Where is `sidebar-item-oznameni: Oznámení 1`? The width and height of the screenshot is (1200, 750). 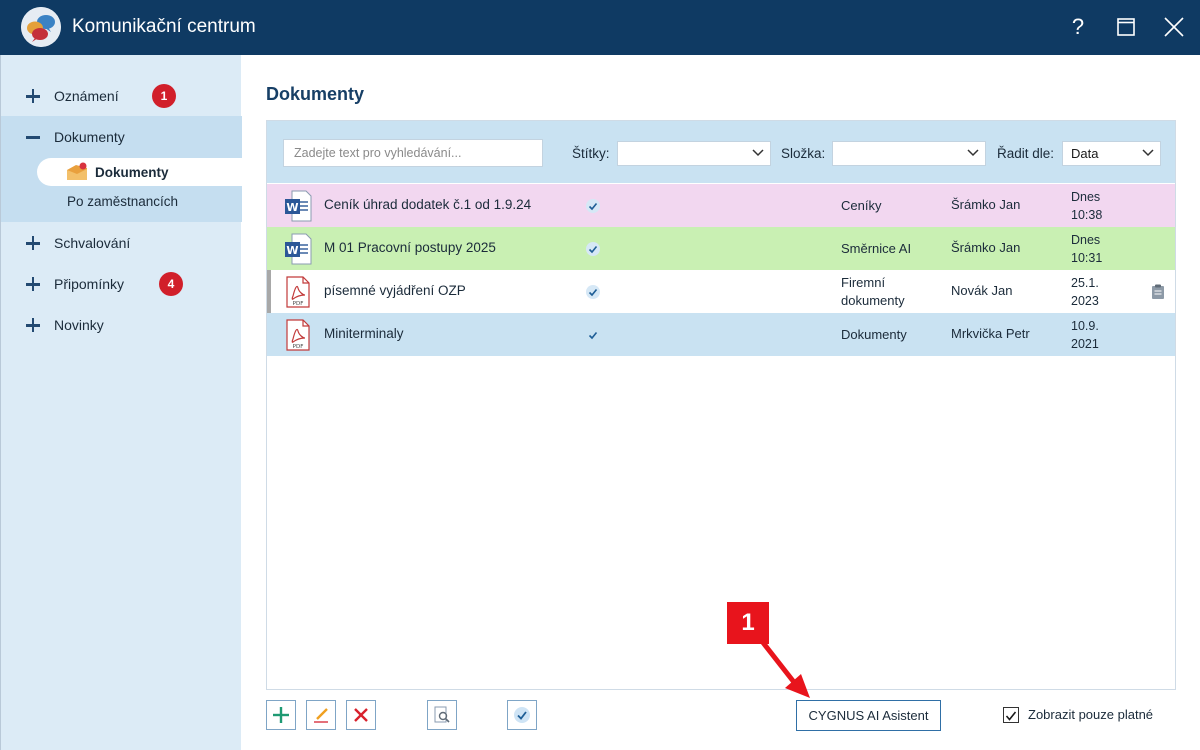
sidebar-item-oznameni: Oznámení 1 is located at coordinates (121, 96).